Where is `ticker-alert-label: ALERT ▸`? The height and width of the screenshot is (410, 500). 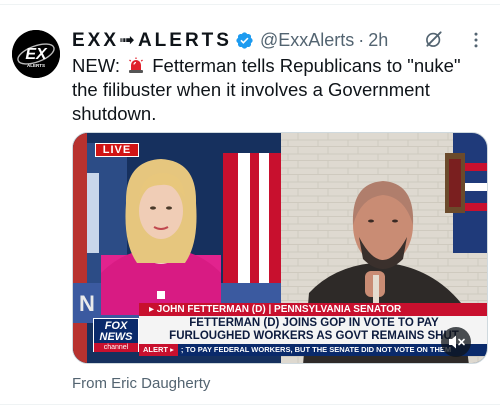 ticker-alert-label: ALERT ▸ is located at coordinates (158, 350).